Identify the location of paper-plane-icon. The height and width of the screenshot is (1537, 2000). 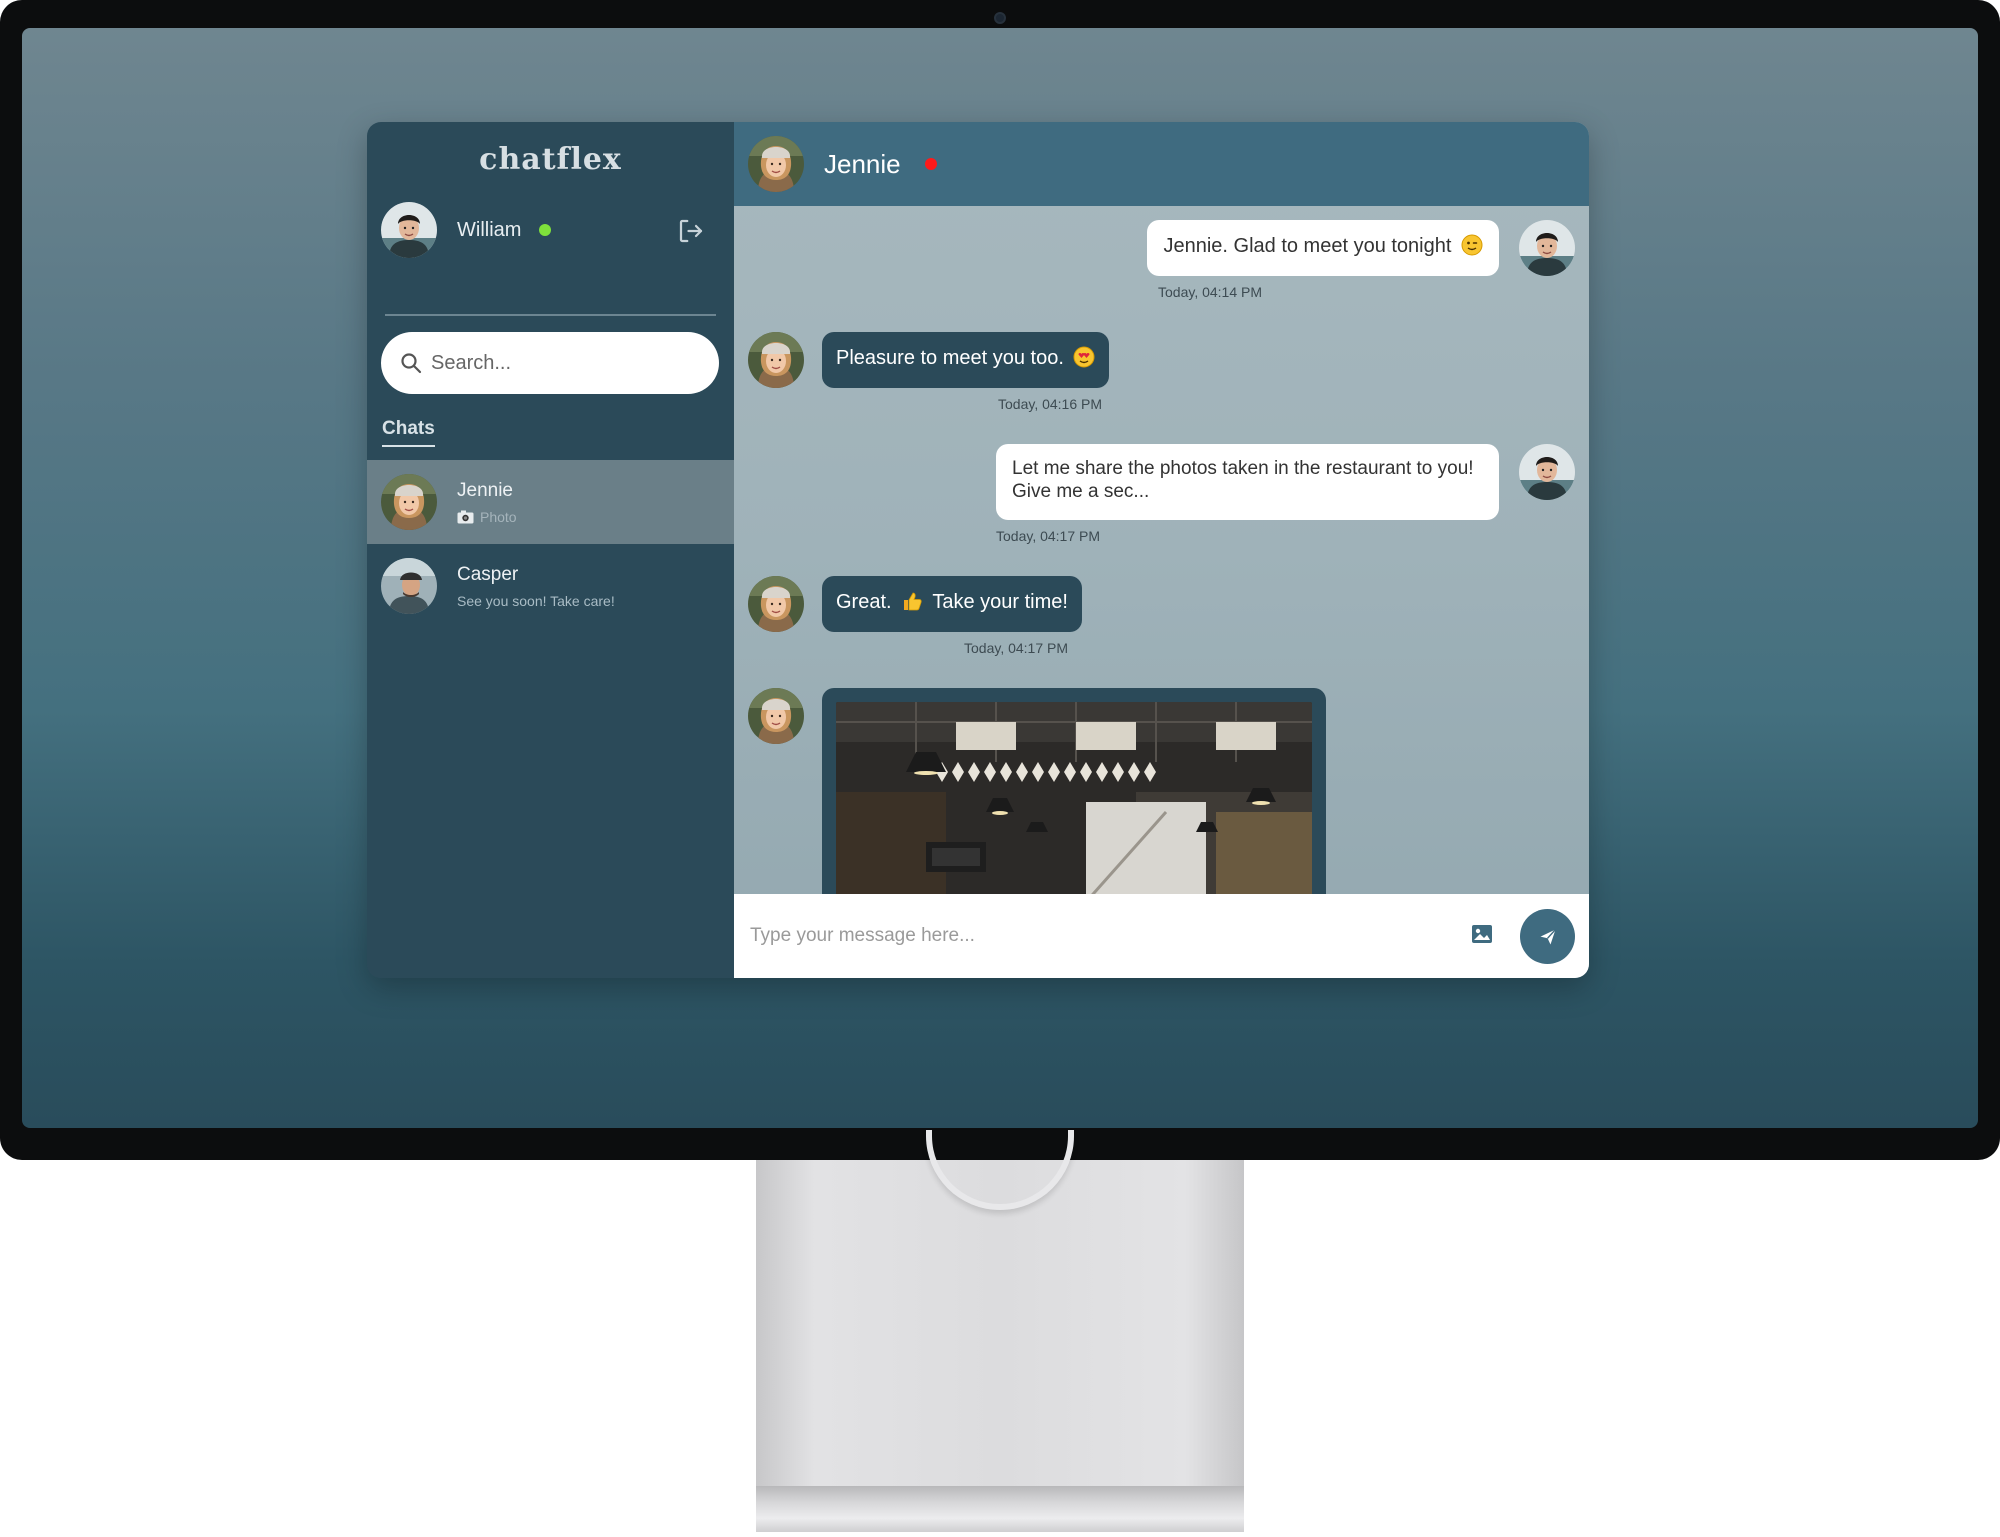
(1548, 936).